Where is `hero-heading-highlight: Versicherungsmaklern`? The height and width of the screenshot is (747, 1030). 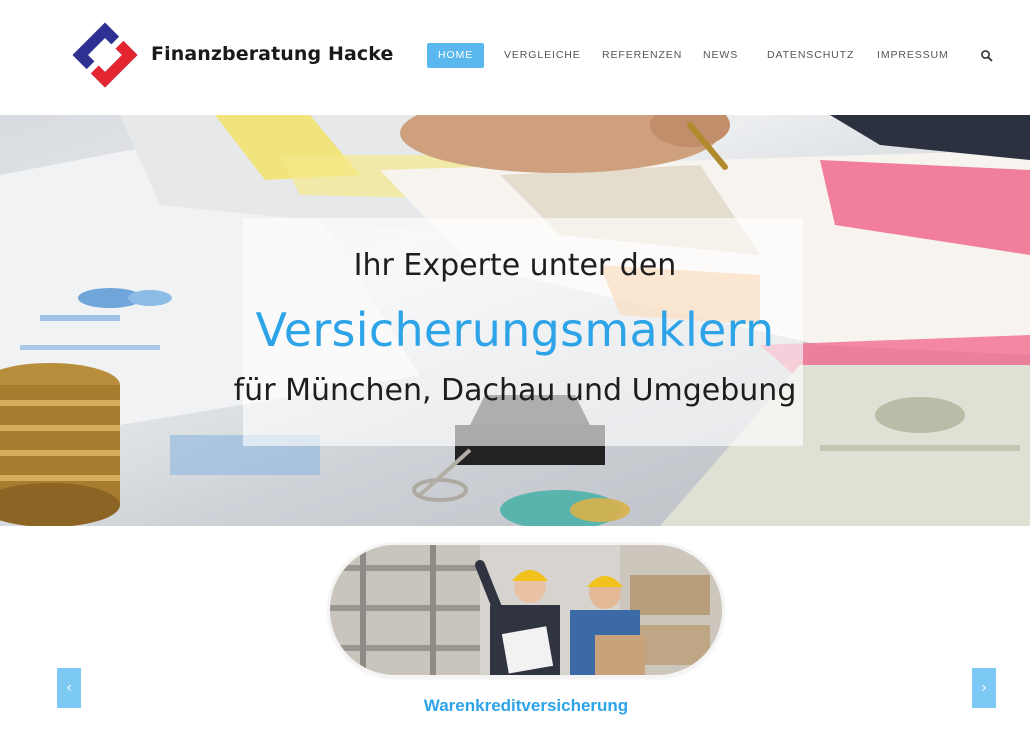
hero-heading-highlight: Versicherungsmaklern is located at coordinates (515, 330).